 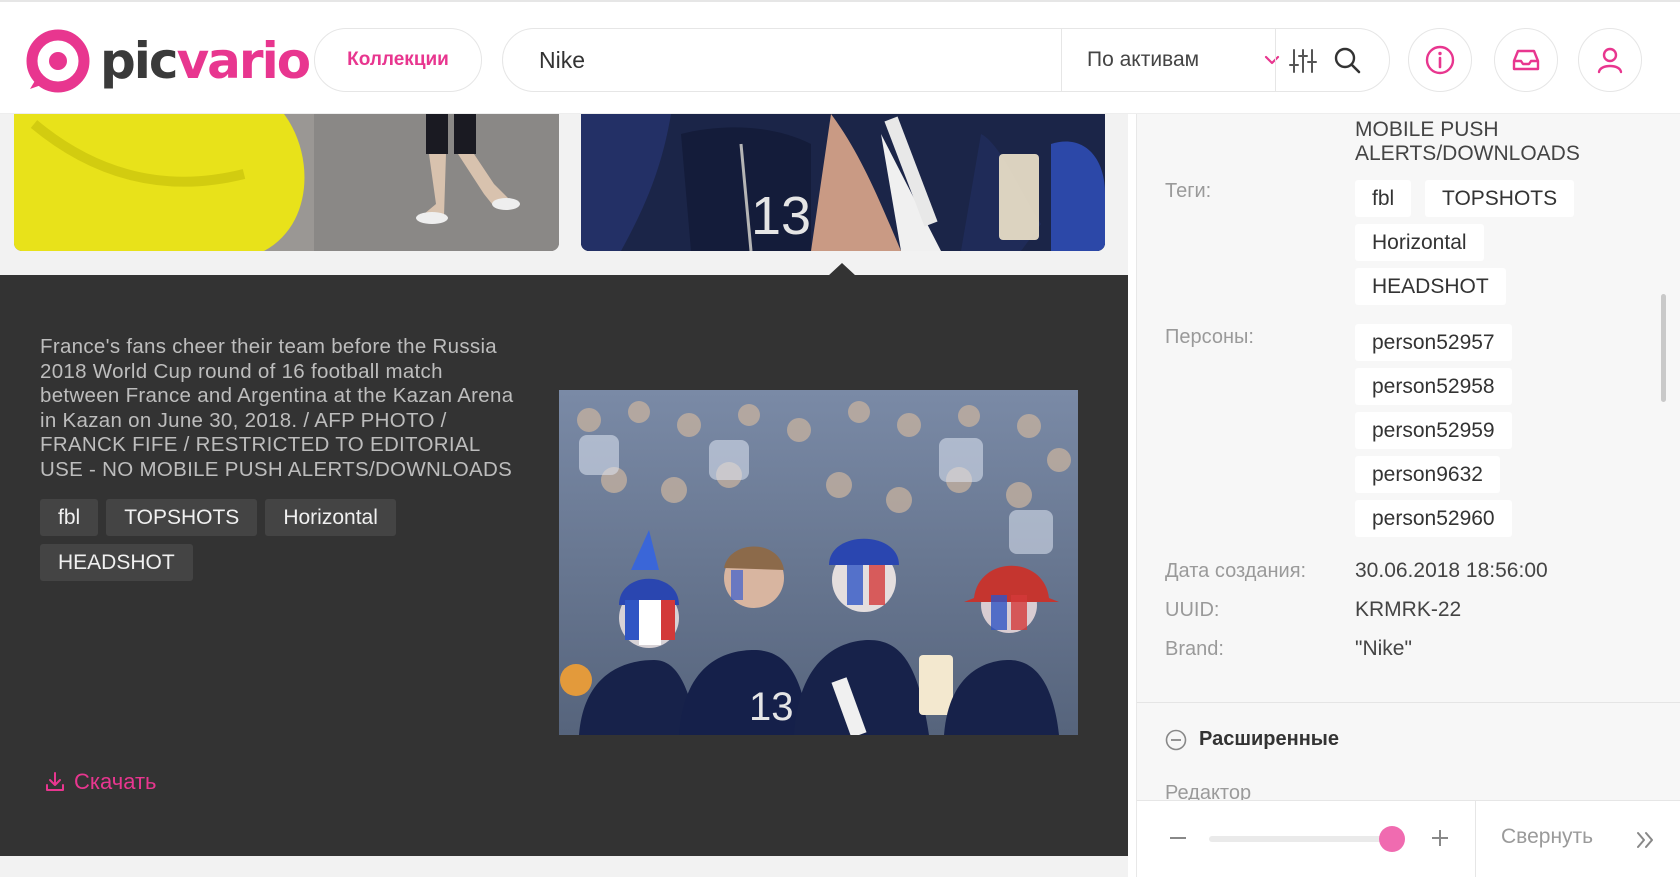 I want to click on inbox-button, so click(x=1526, y=60).